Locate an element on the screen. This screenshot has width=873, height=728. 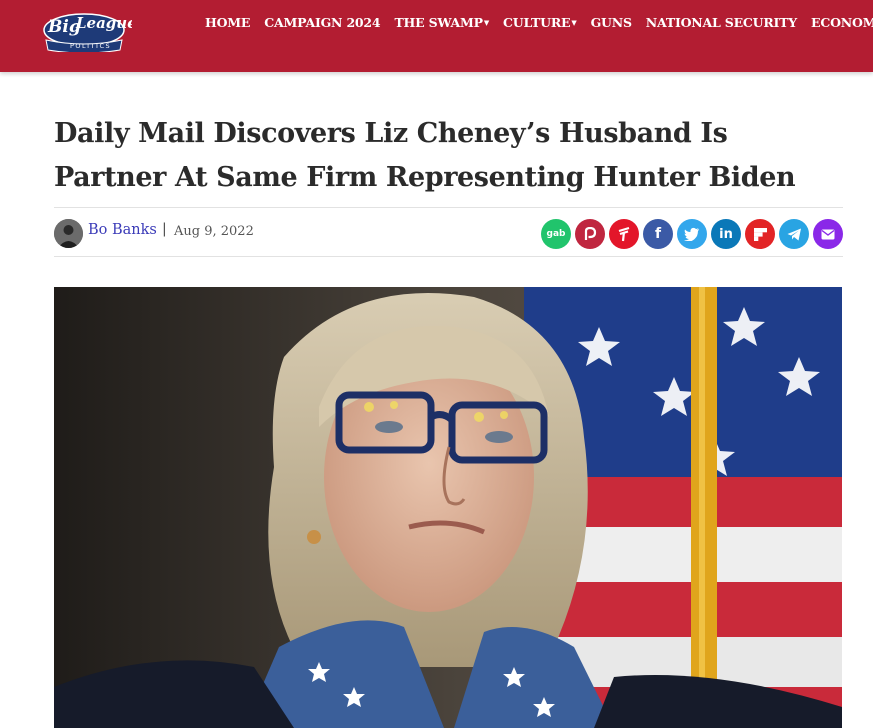
share-gettr-button is located at coordinates (624, 234).